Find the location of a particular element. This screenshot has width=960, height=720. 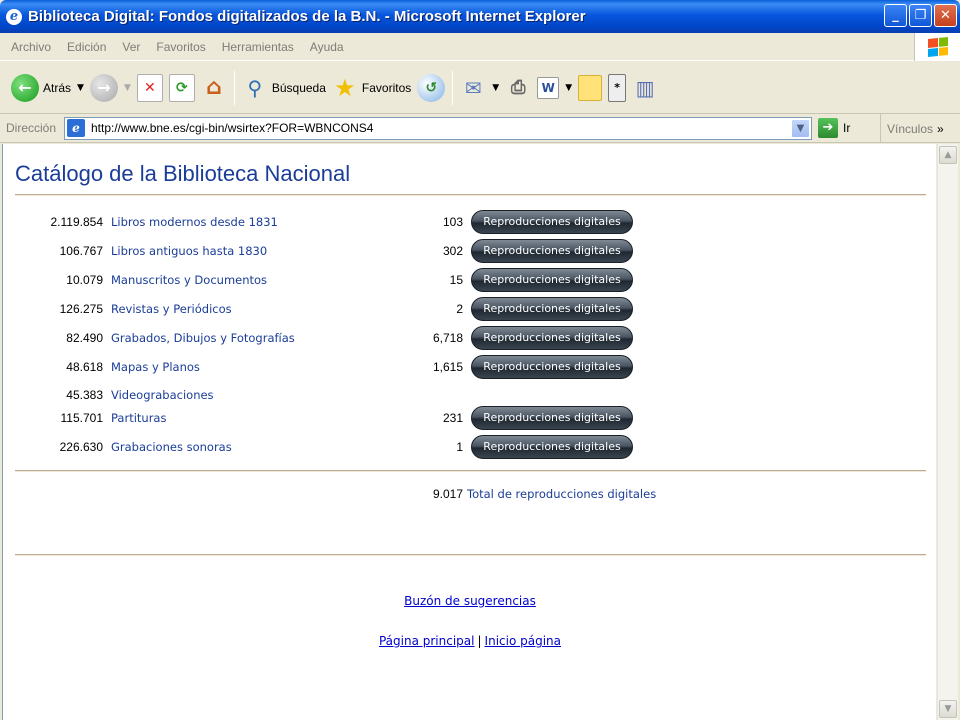

mail-button: ✉ ▼ is located at coordinates (479, 88).